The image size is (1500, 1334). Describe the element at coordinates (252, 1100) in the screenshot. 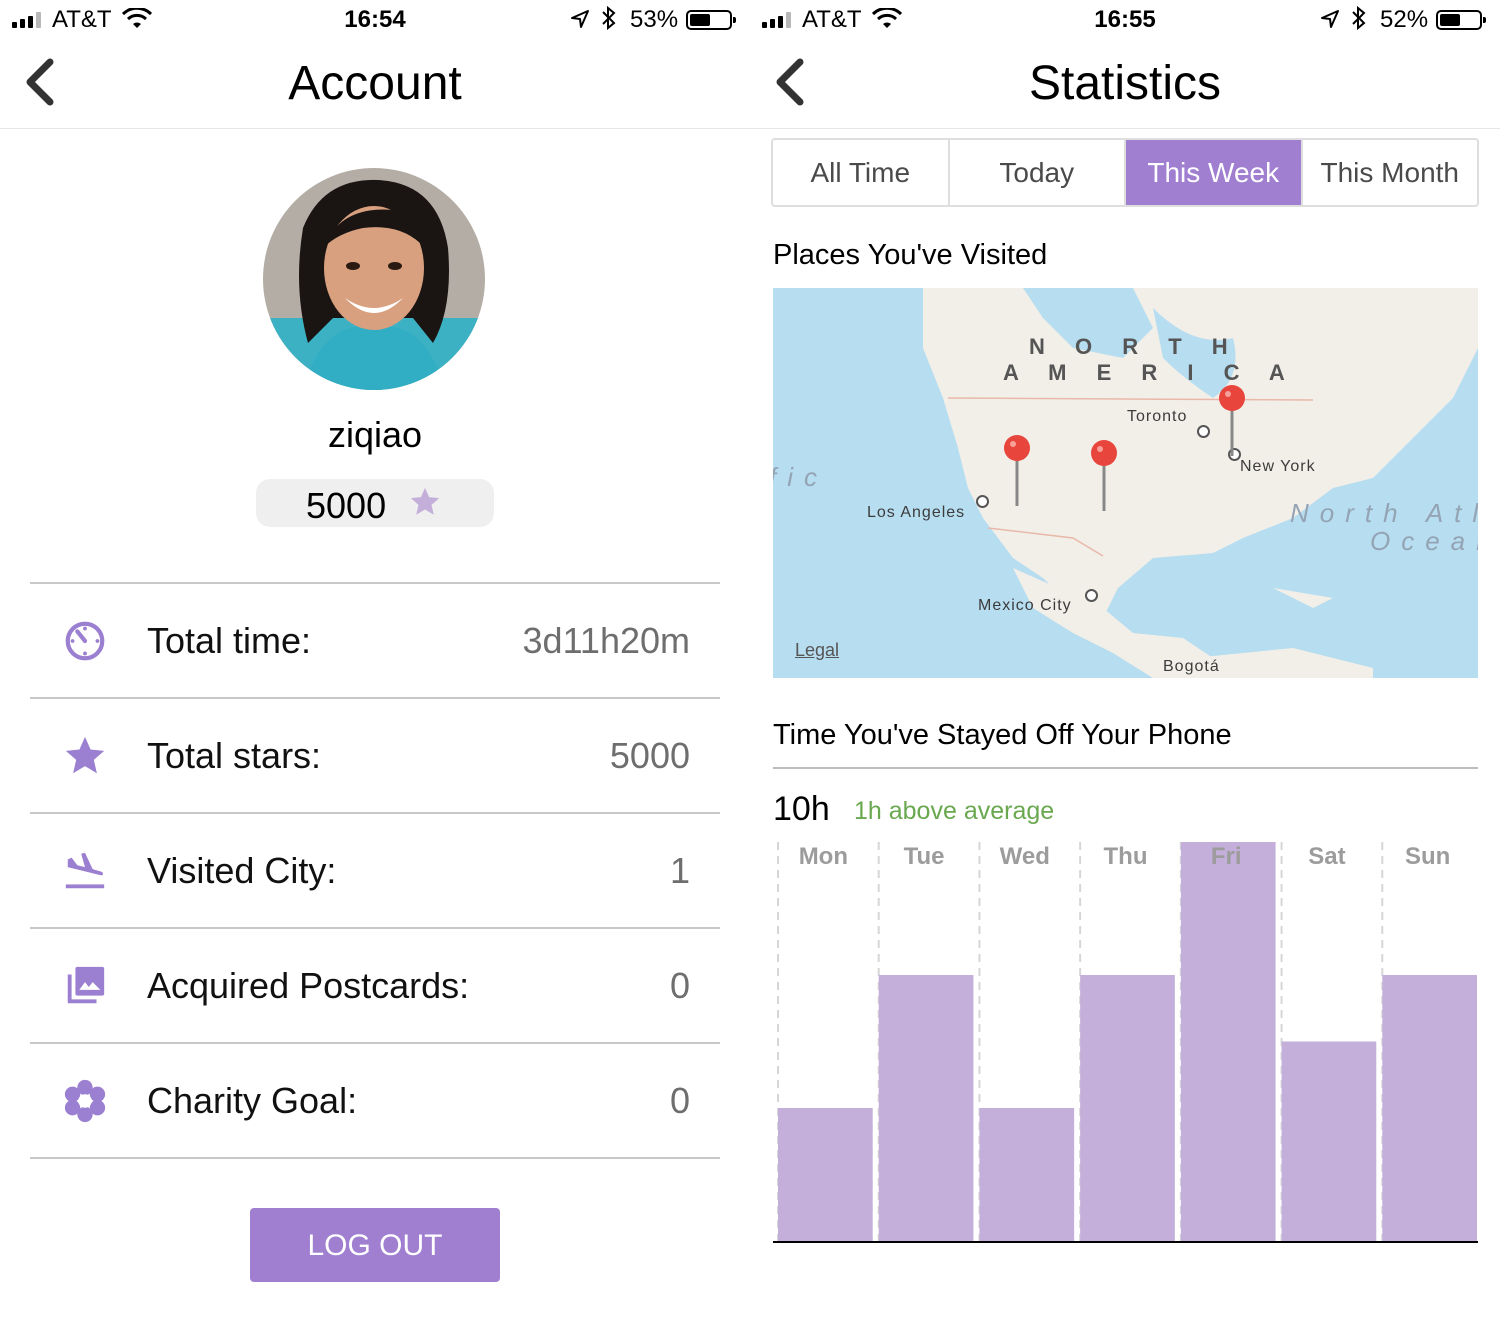

I see `stat-label: Charity Goal:` at that location.